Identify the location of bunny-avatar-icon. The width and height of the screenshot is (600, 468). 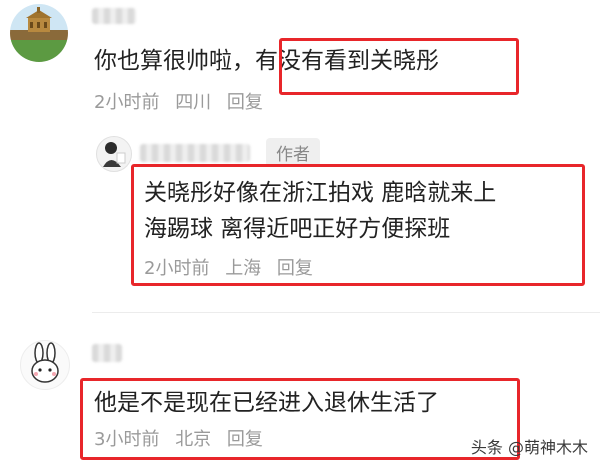
(45, 362).